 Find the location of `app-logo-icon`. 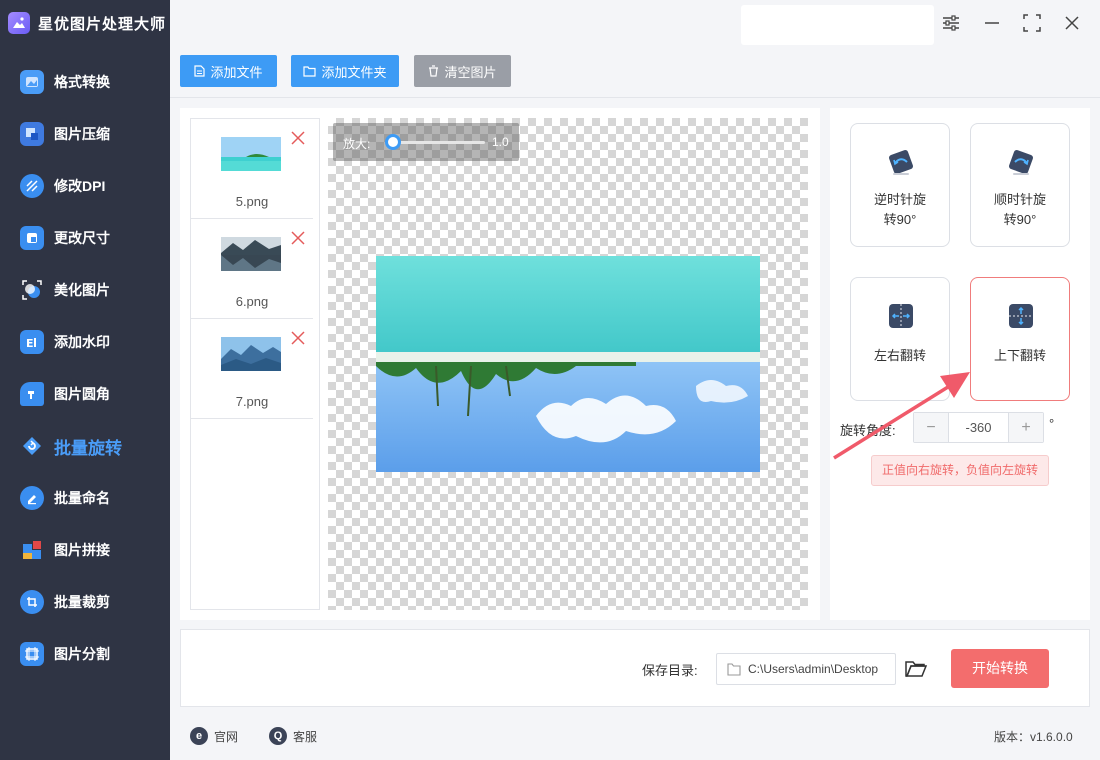

app-logo-icon is located at coordinates (19, 23).